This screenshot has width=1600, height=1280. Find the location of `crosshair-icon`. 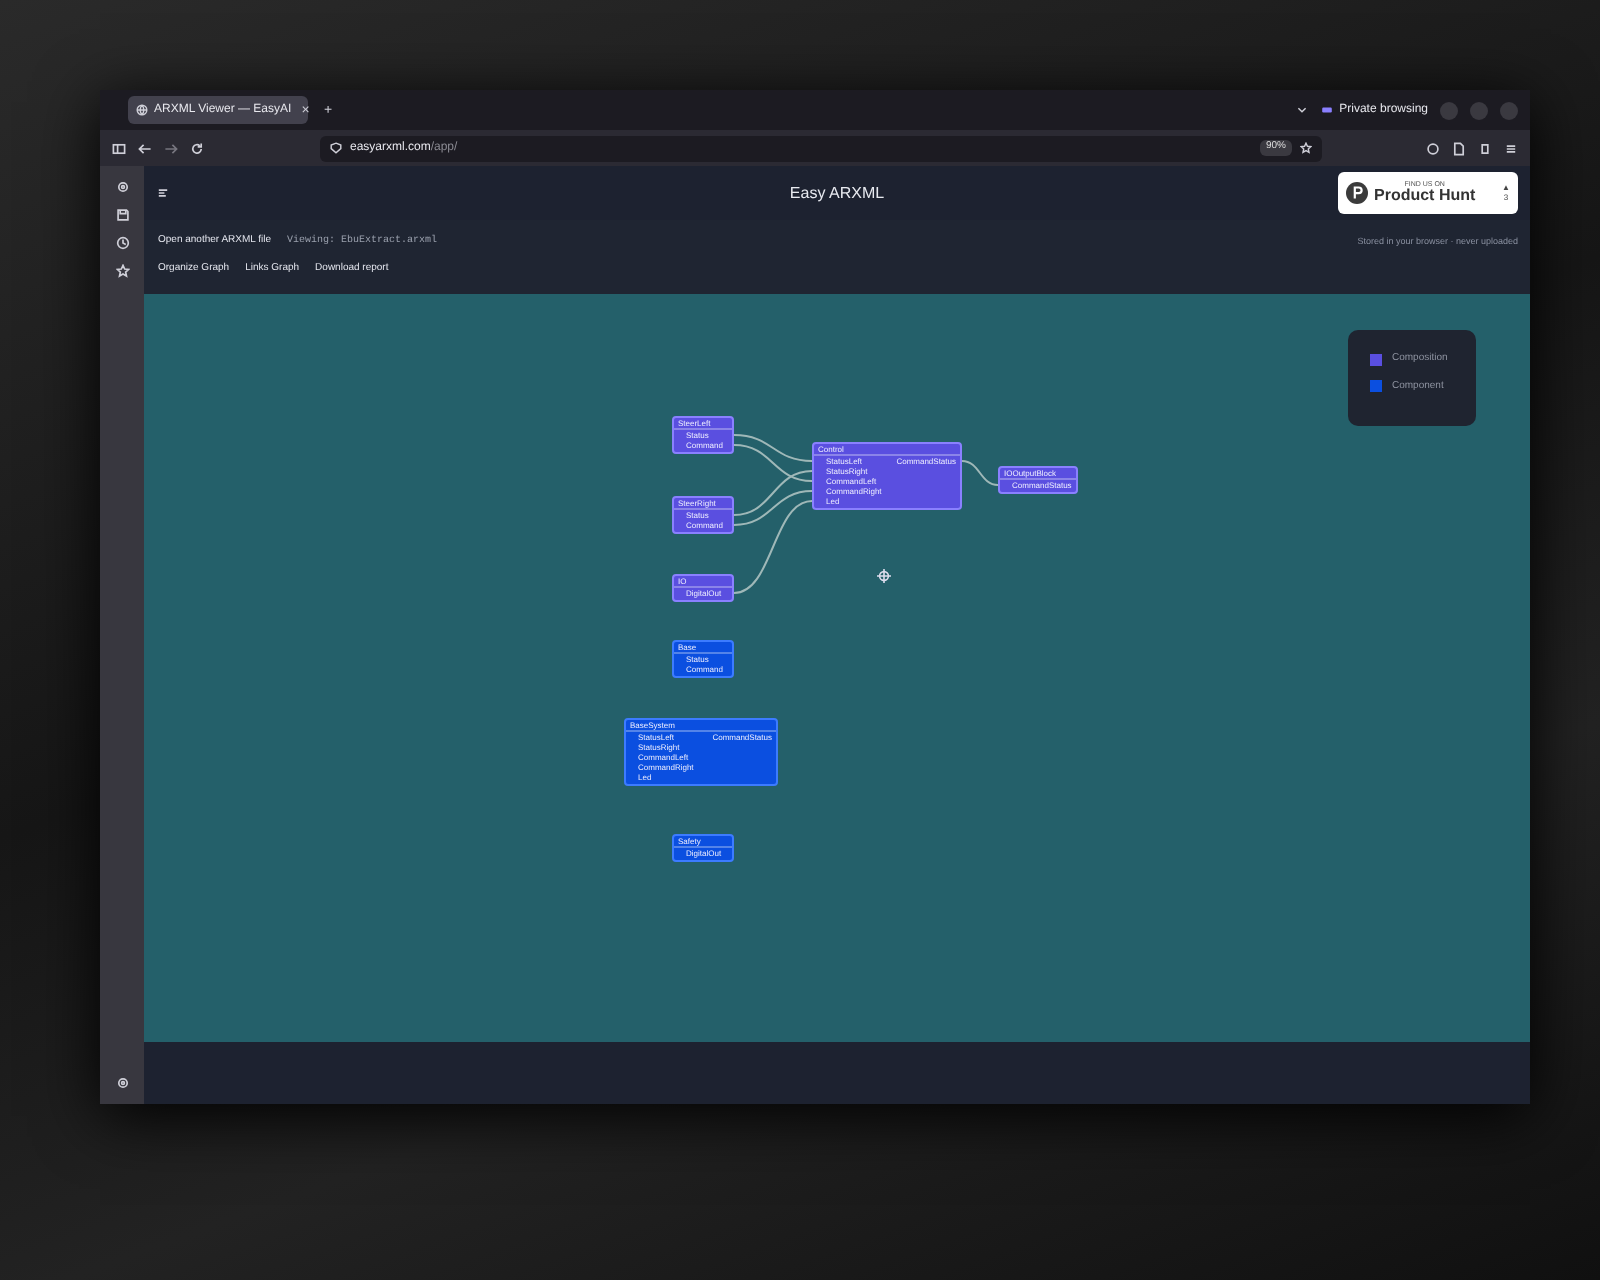

crosshair-icon is located at coordinates (884, 576).